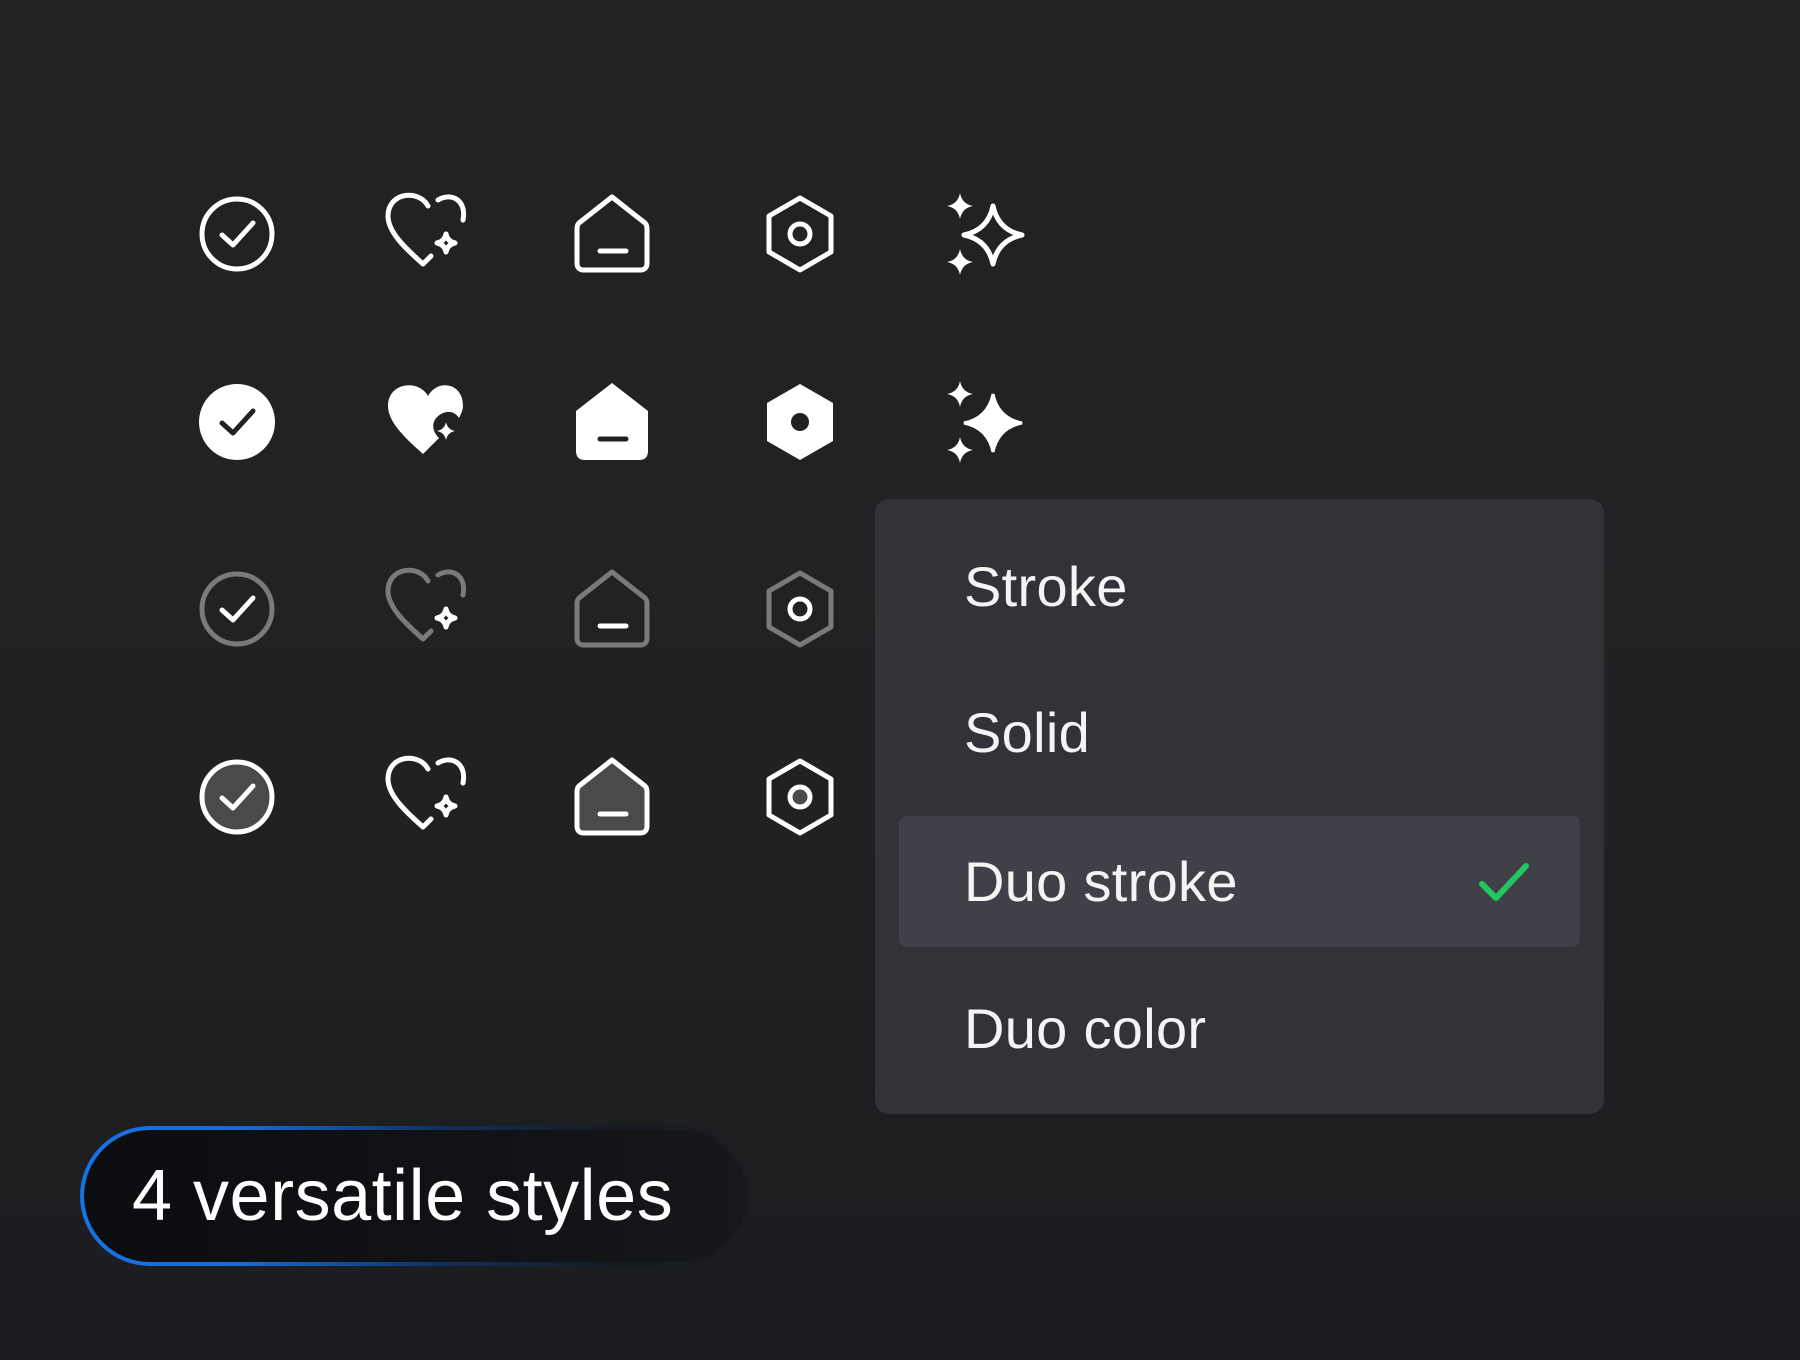 The image size is (1800, 1360). What do you see at coordinates (1504, 881) in the screenshot?
I see `checkmark-icon` at bounding box center [1504, 881].